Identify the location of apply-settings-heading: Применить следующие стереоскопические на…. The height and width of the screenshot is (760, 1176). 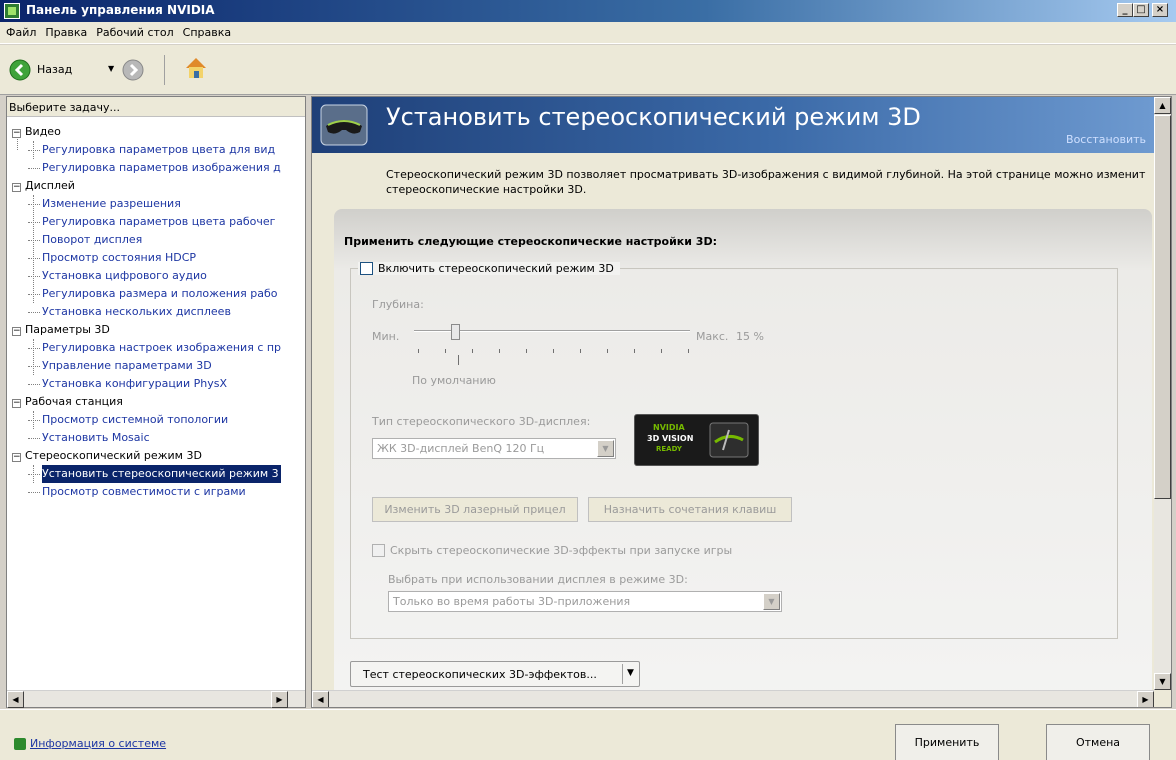
(530, 241).